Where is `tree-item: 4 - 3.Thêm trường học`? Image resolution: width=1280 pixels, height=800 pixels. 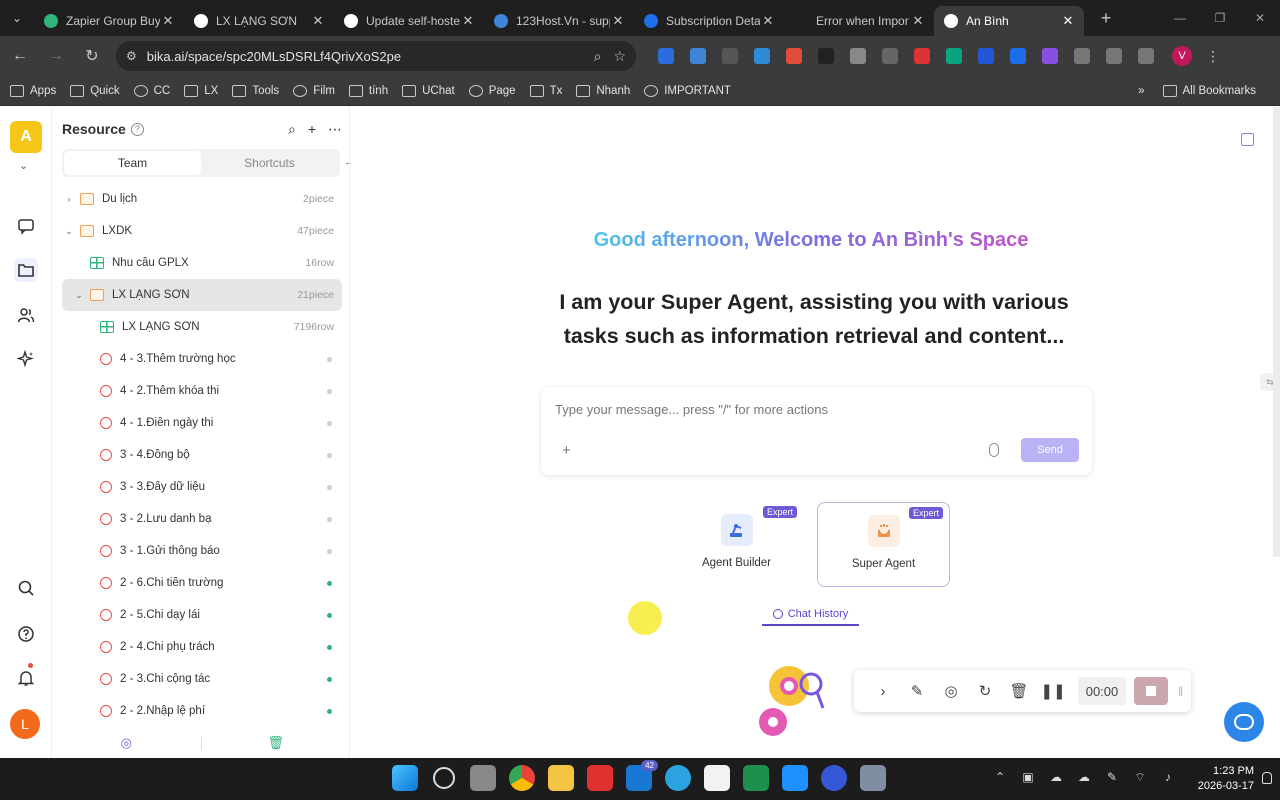 tree-item: 4 - 3.Thêm trường học is located at coordinates (202, 359).